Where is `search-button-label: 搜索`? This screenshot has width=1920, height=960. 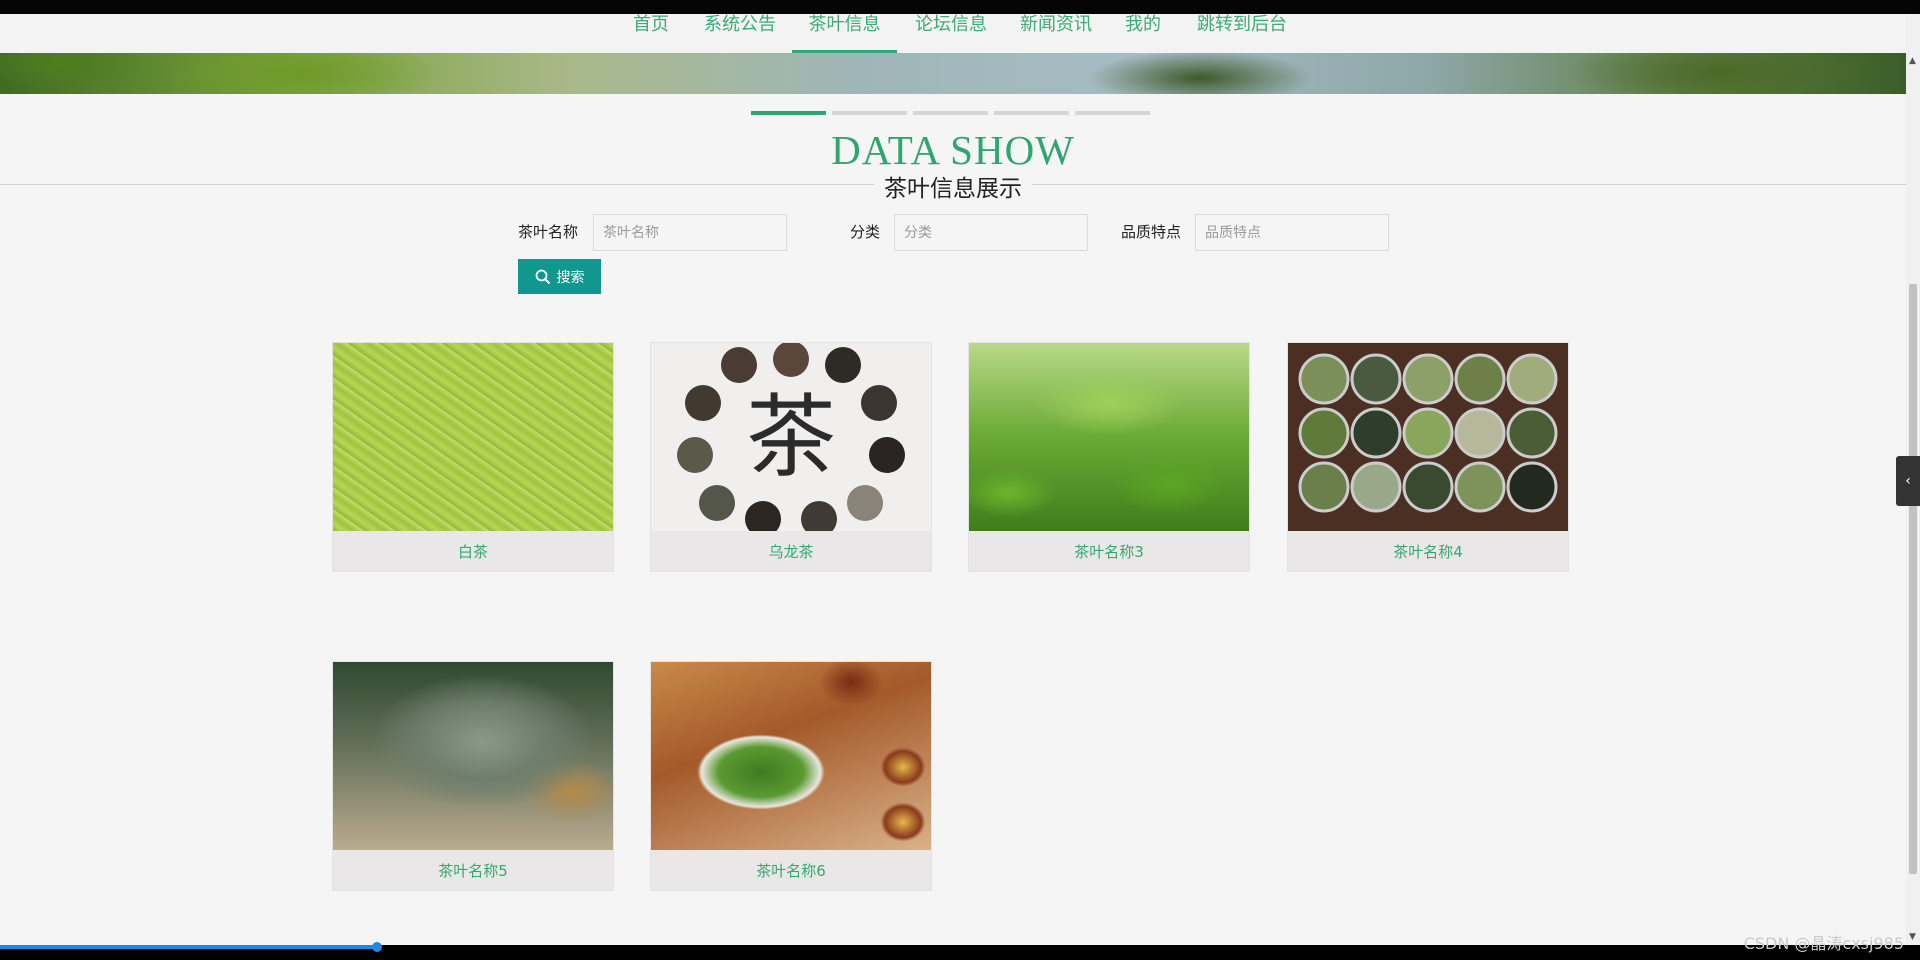 search-button-label: 搜索 is located at coordinates (570, 276).